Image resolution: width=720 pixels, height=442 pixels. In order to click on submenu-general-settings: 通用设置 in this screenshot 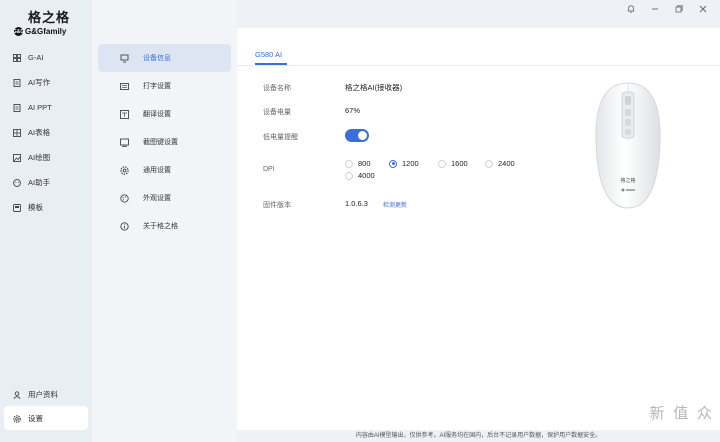, I will do `click(164, 170)`.